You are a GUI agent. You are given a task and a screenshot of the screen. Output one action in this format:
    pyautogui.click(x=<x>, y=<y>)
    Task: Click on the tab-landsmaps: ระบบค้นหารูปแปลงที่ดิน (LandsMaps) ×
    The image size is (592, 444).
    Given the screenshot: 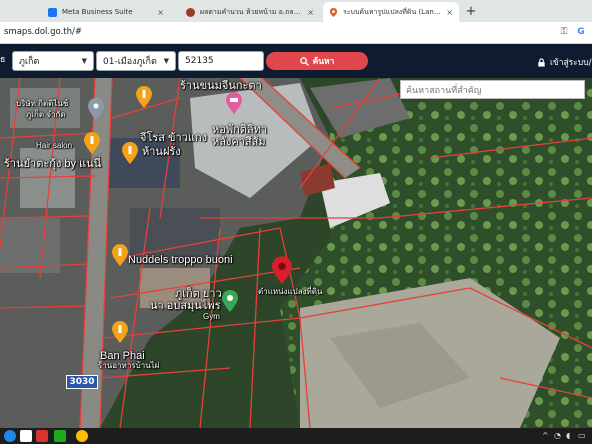 What is the action you would take?
    pyautogui.click(x=391, y=12)
    